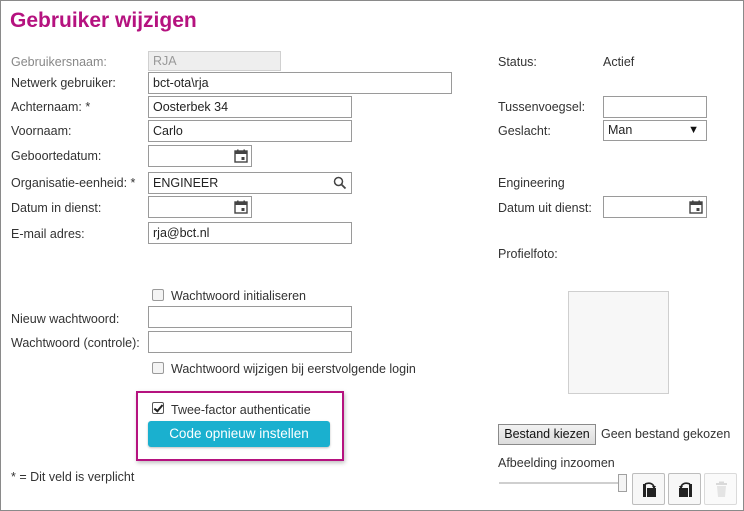 This screenshot has height=511, width=744. I want to click on datum-uit-dienst-label: Datum uit dienst:, so click(545, 208).